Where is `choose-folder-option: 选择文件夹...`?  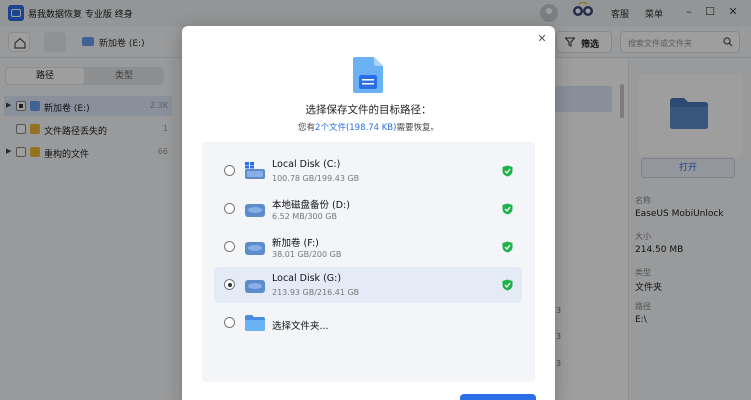
choose-folder-option: 选择文件夹... is located at coordinates (368, 323).